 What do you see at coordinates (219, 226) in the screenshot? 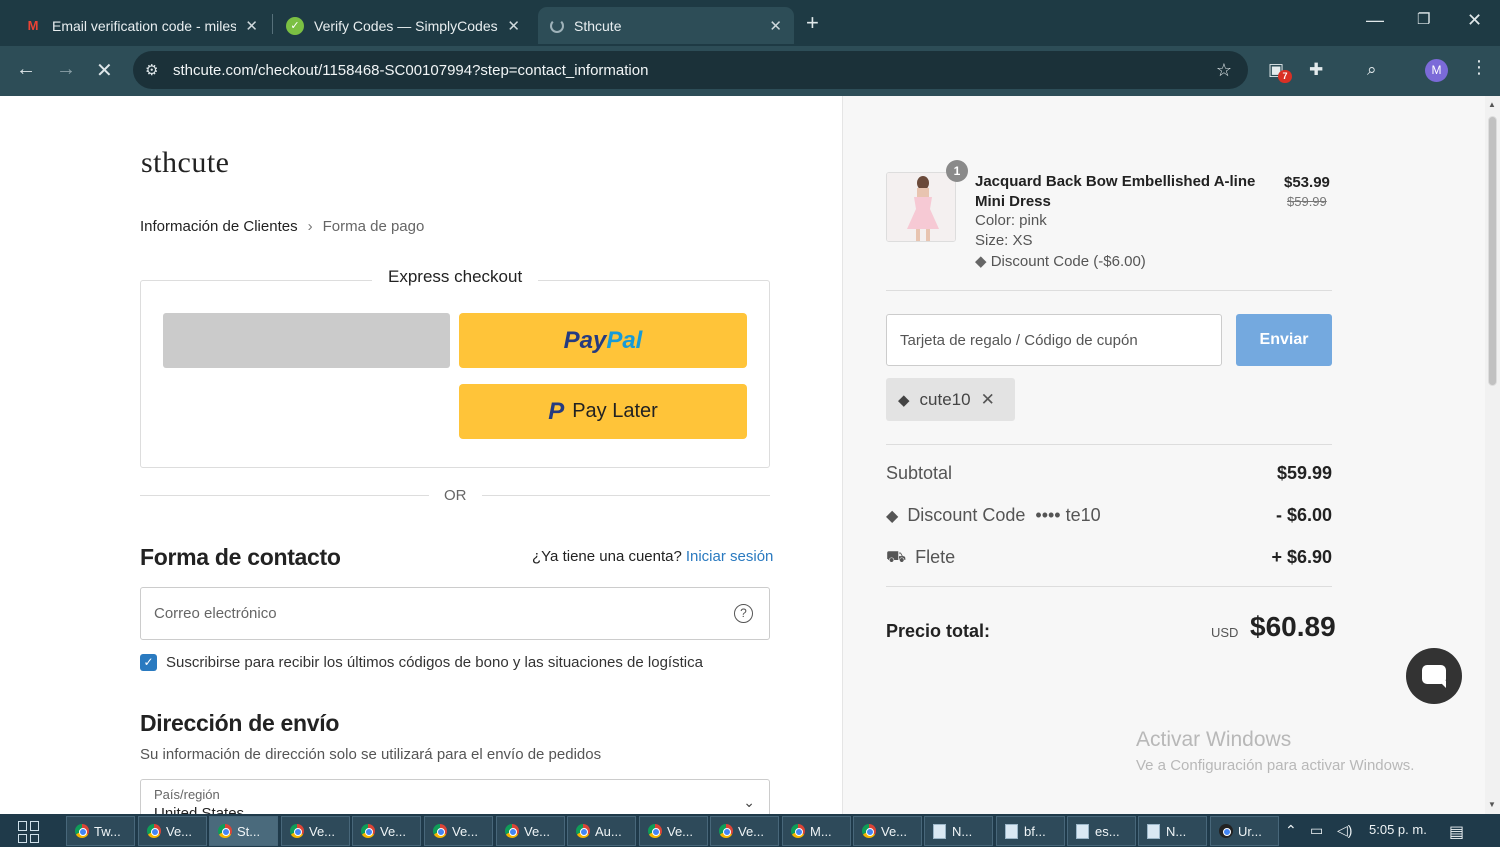
I see `breadcrumb-customer-info: Información de Clientes` at bounding box center [219, 226].